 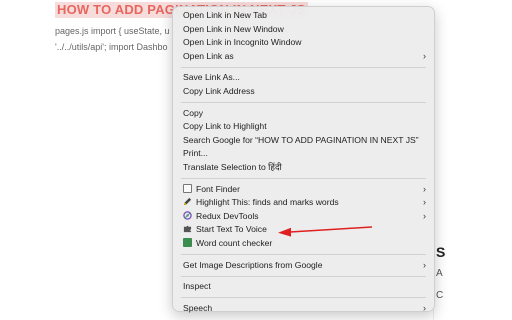 What do you see at coordinates (439, 273) in the screenshot?
I see `partial-text: A` at bounding box center [439, 273].